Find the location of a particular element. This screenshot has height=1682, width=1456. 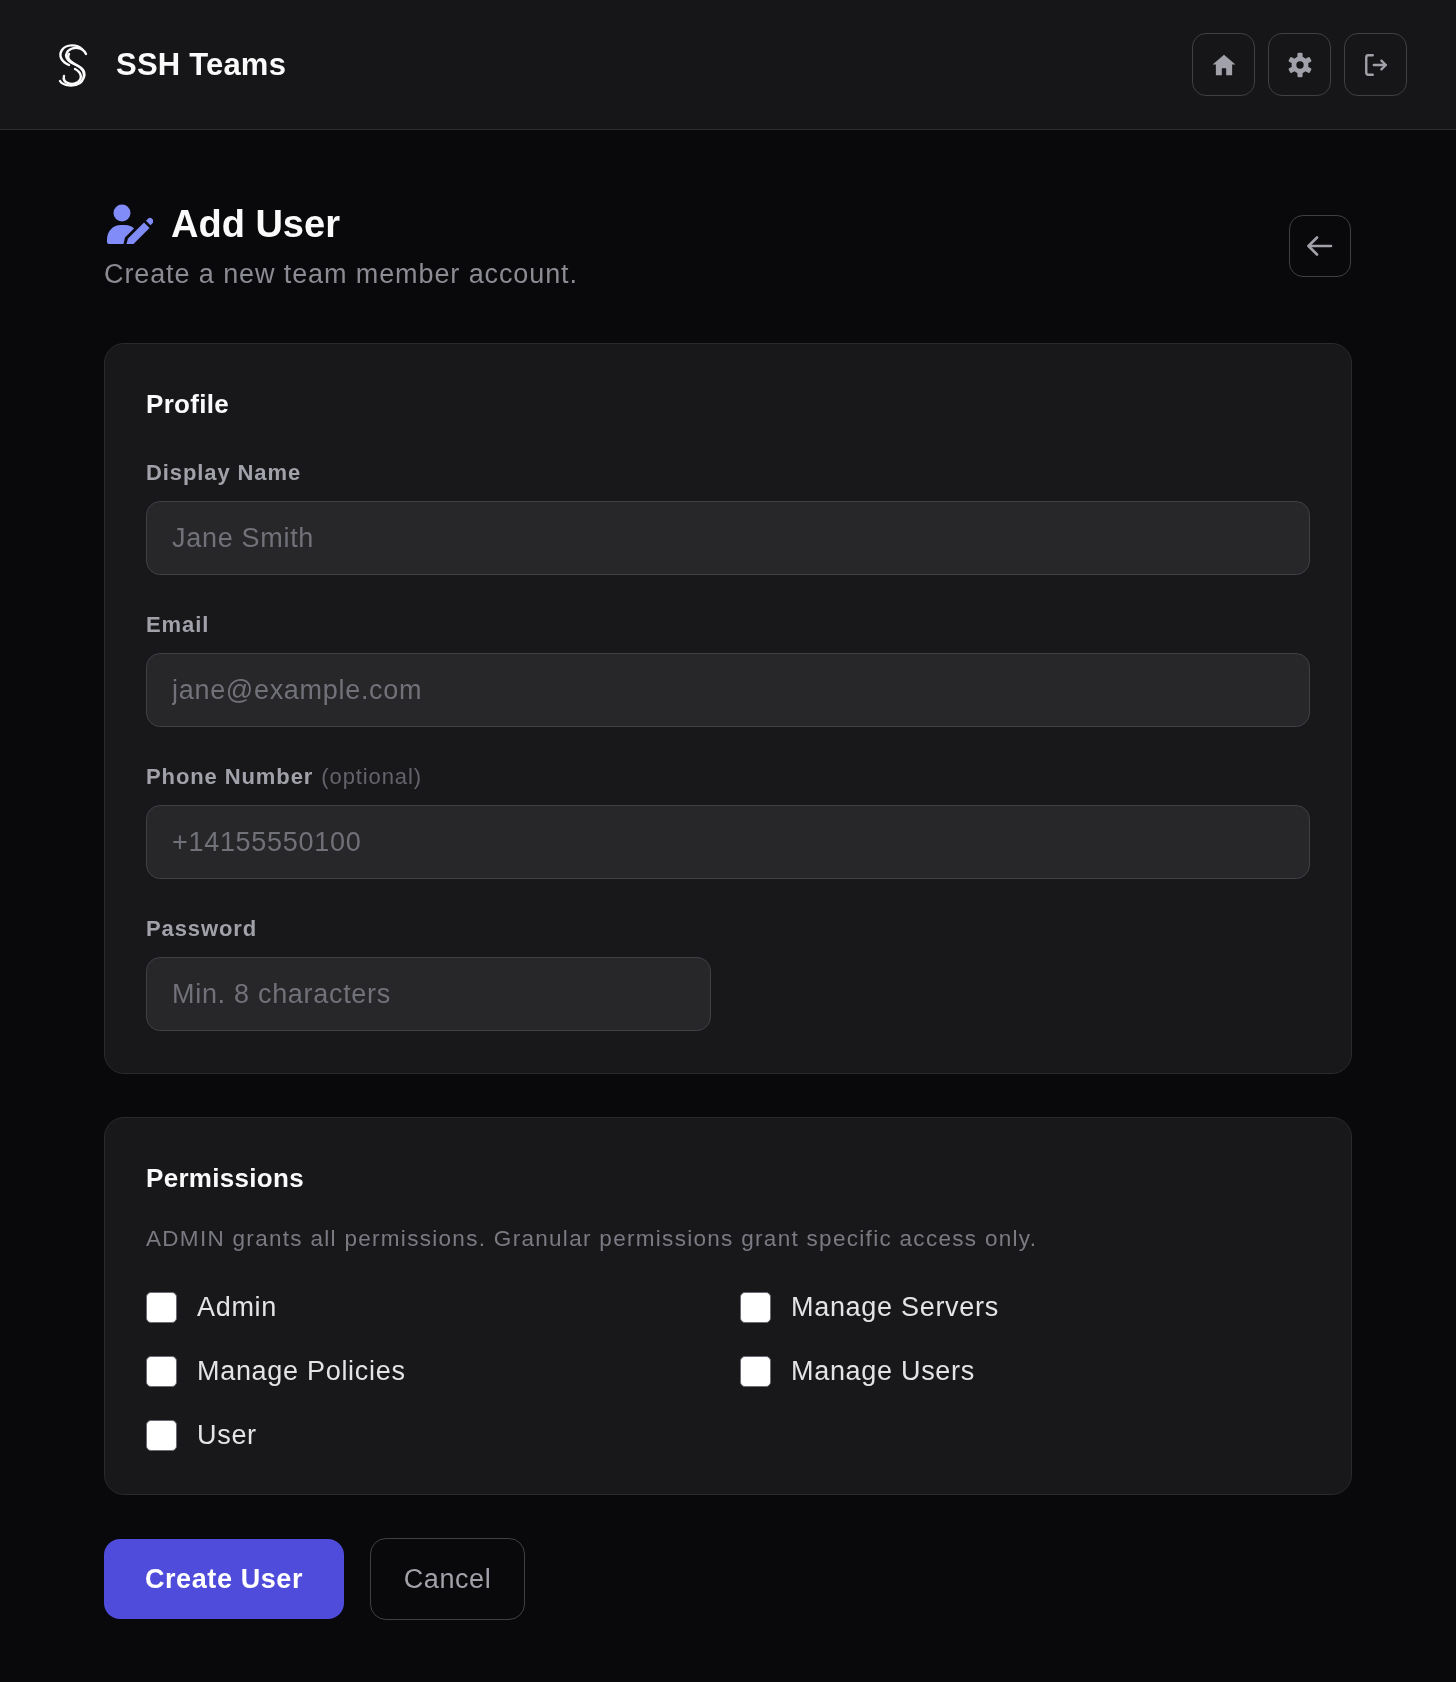

section-heading: Permissions is located at coordinates (225, 1178).